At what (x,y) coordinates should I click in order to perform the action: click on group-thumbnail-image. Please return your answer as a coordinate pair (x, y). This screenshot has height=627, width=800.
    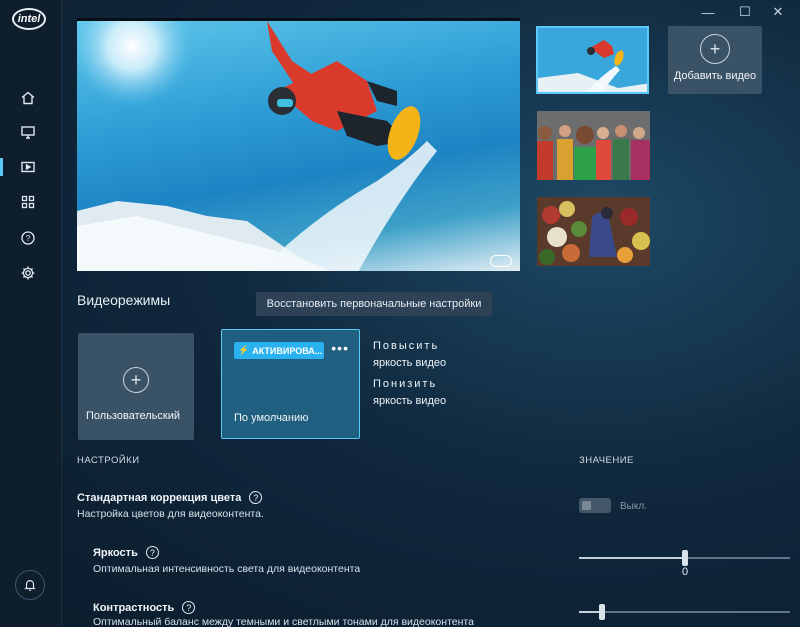
    Looking at the image, I should click on (593, 145).